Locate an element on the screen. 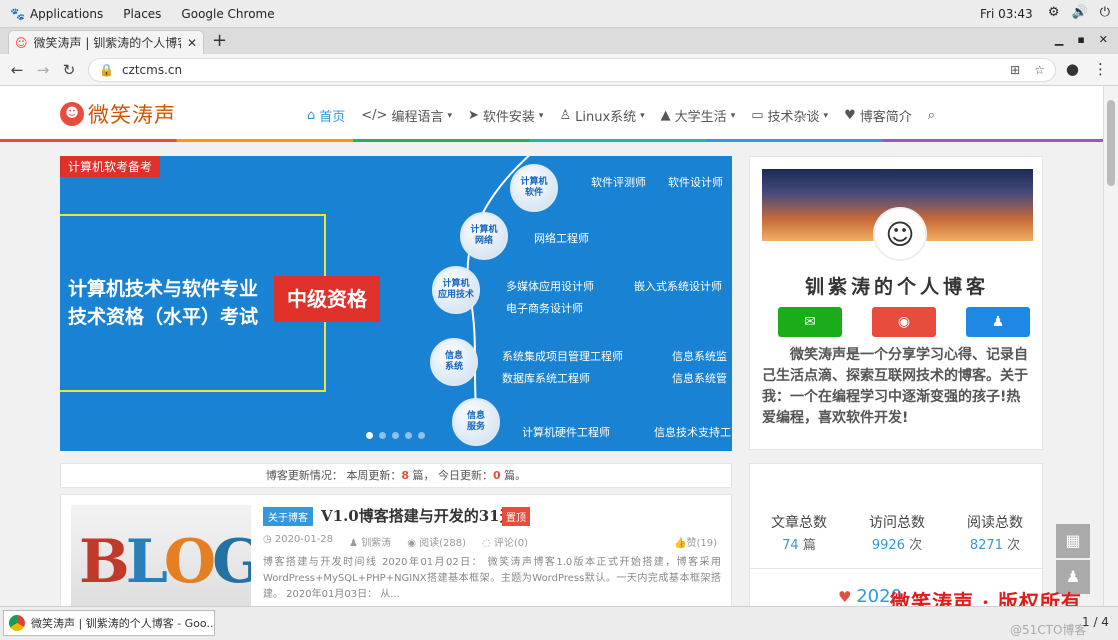 Image resolution: width=1118 pixels, height=640 pixels. search-button: ⌕ is located at coordinates (931, 115).